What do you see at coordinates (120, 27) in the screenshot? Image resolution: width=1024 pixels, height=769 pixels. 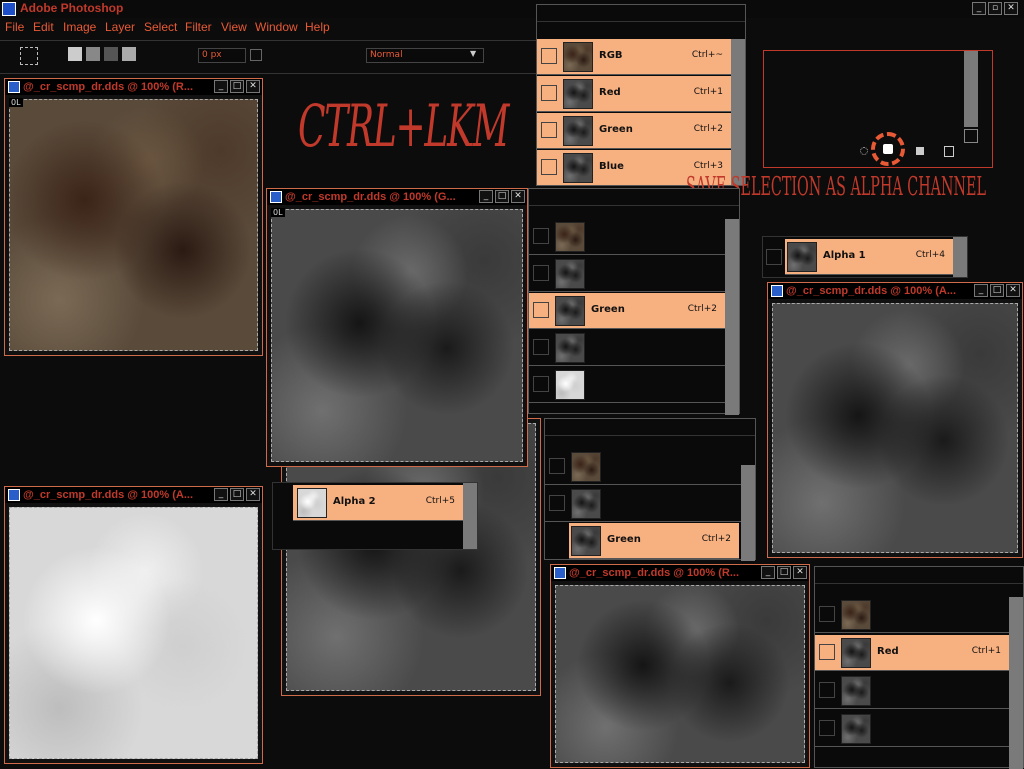 I see `menu-layer: Layer` at bounding box center [120, 27].